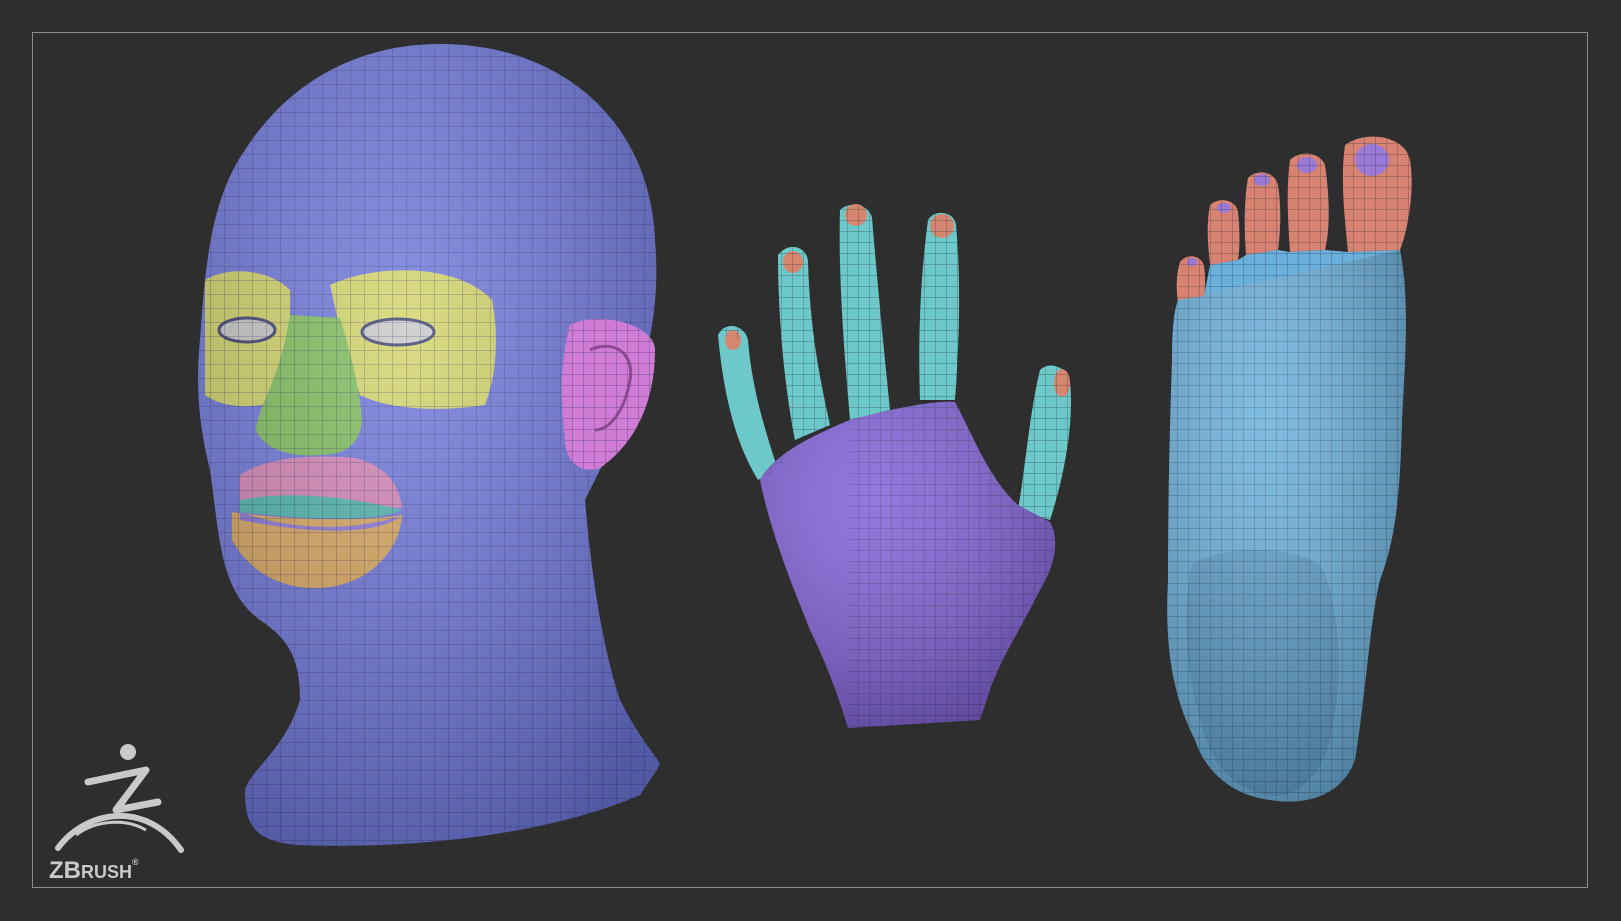 The image size is (1621, 921). I want to click on pinky-finger, so click(748, 402).